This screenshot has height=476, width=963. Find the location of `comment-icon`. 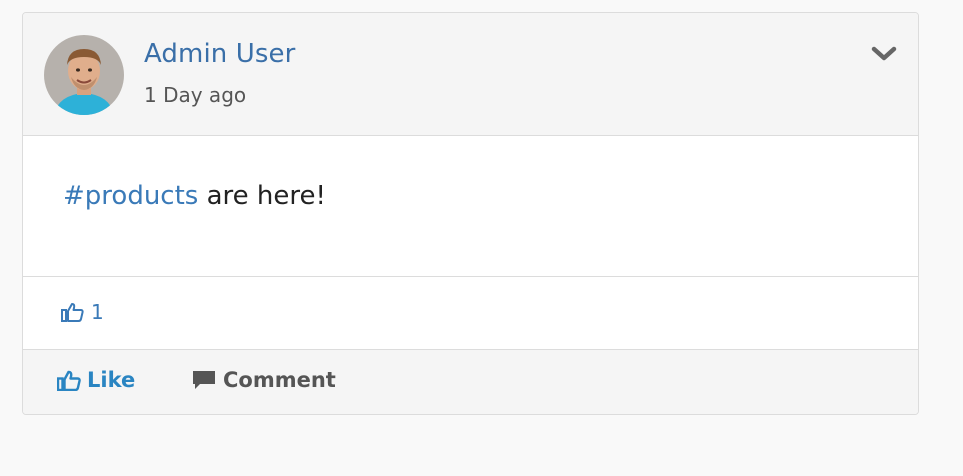

comment-icon is located at coordinates (204, 380).